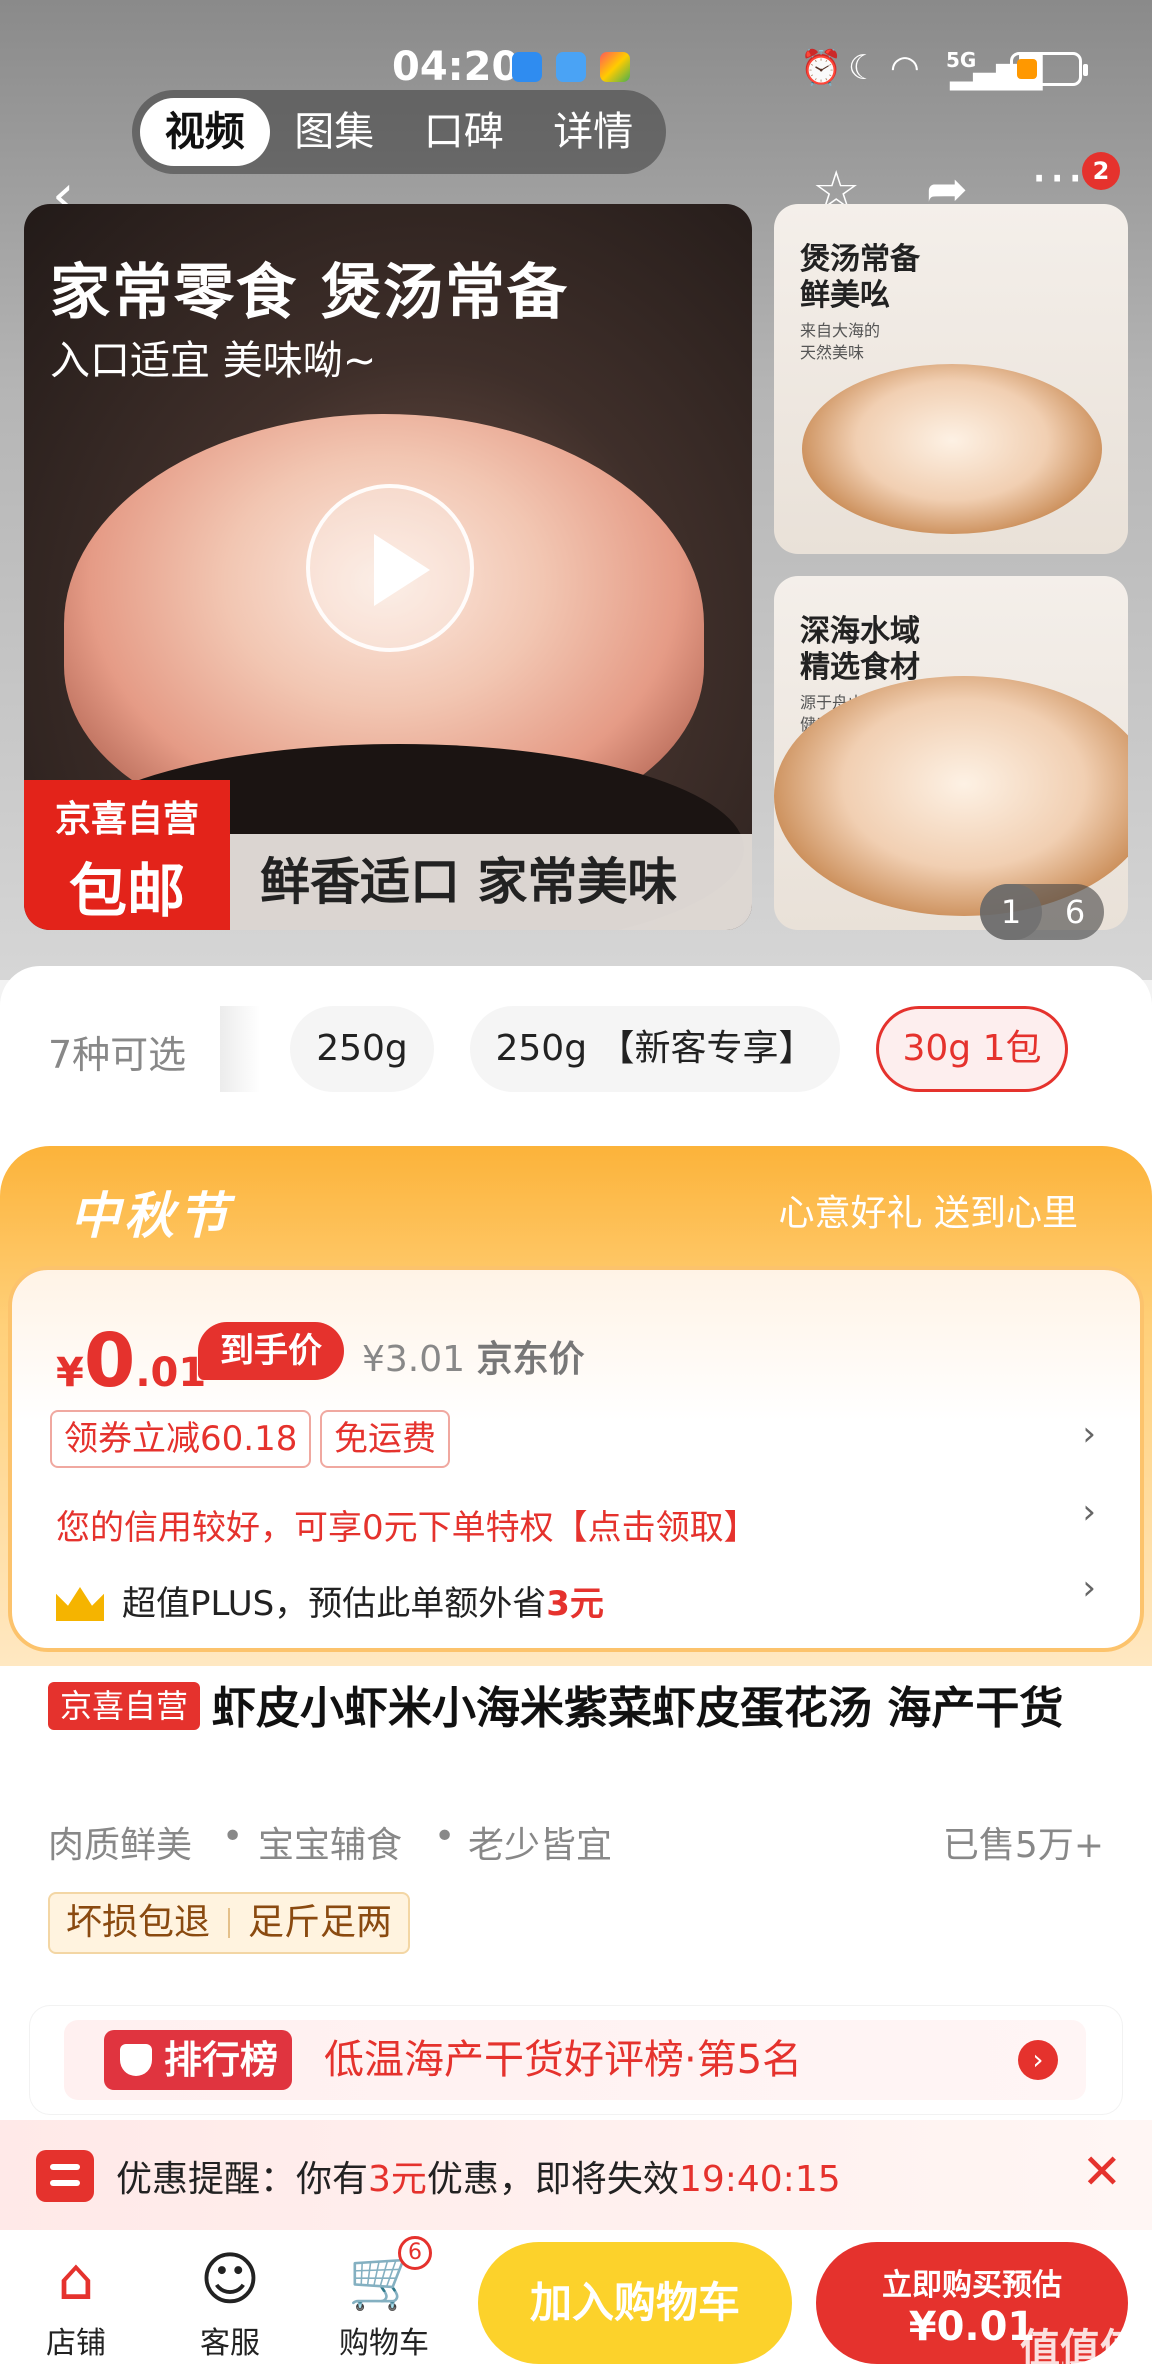  I want to click on gallery-thumb-2: 深海水域 精选食材 源于舟山生态海域 健康食材, so click(951, 753).